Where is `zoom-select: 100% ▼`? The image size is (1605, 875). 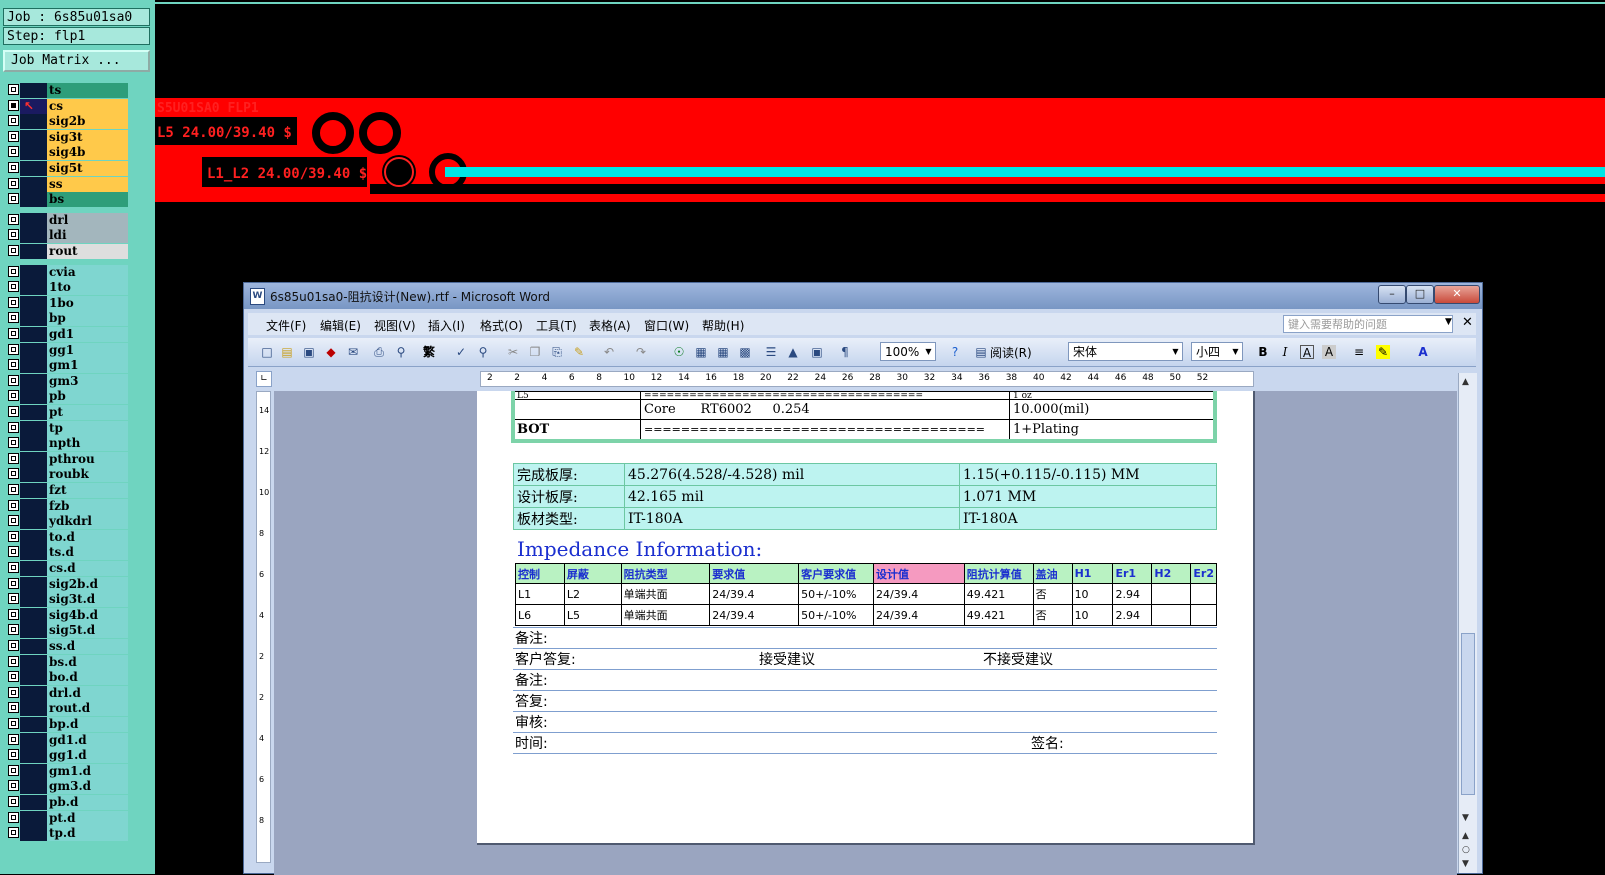
zoom-select: 100% ▼ is located at coordinates (908, 351).